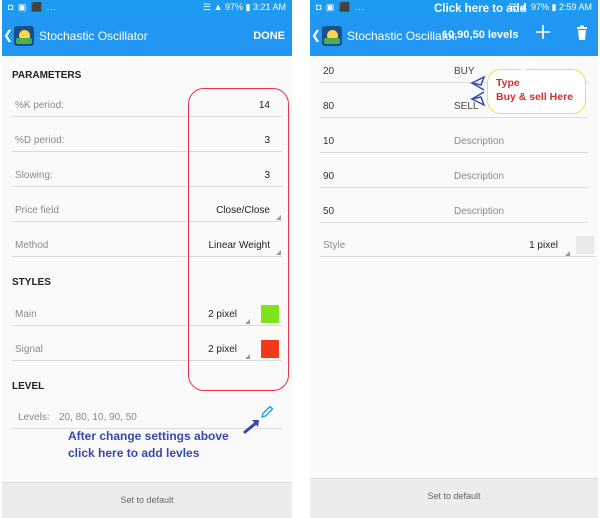 The height and width of the screenshot is (518, 600). I want to click on type-note: Type Buy & sell Here, so click(534, 90).